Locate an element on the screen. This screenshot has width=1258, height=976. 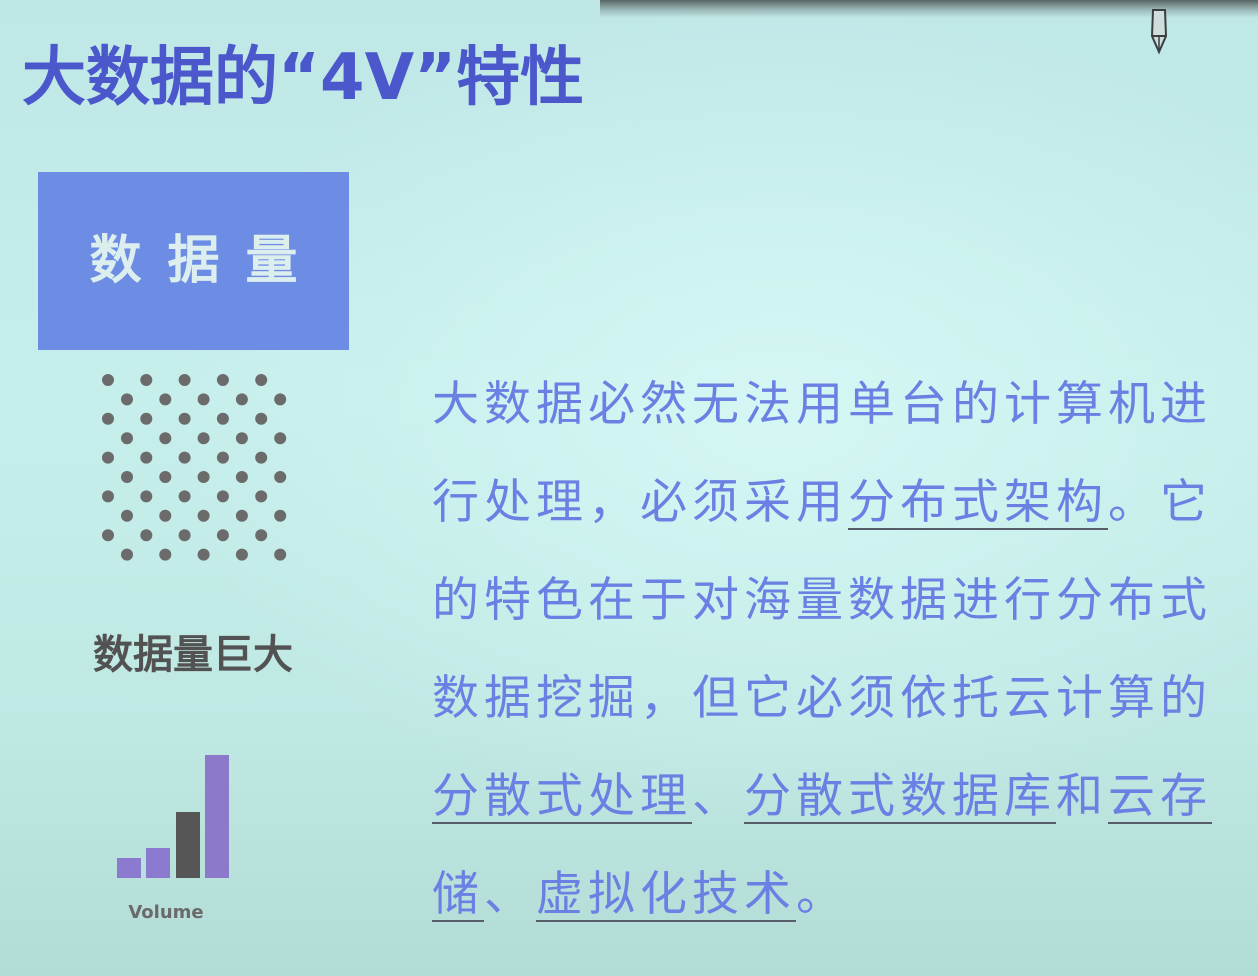
underlined-term: 云存 is located at coordinates (1160, 796).